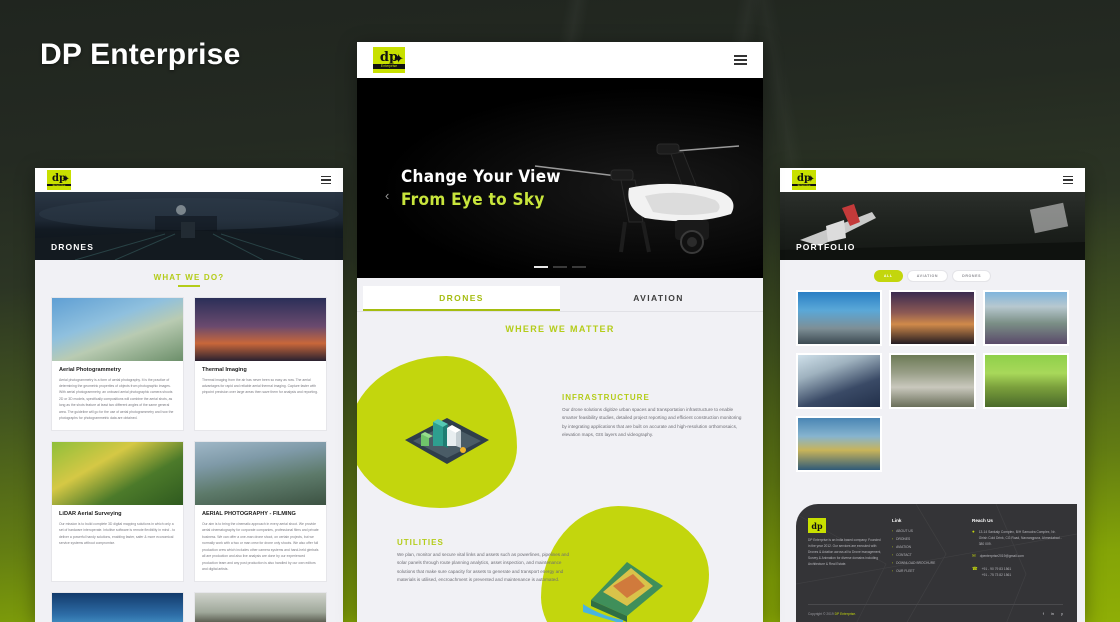 This screenshot has height=622, width=1120. I want to click on linkedin-icon: in, so click(1052, 613).